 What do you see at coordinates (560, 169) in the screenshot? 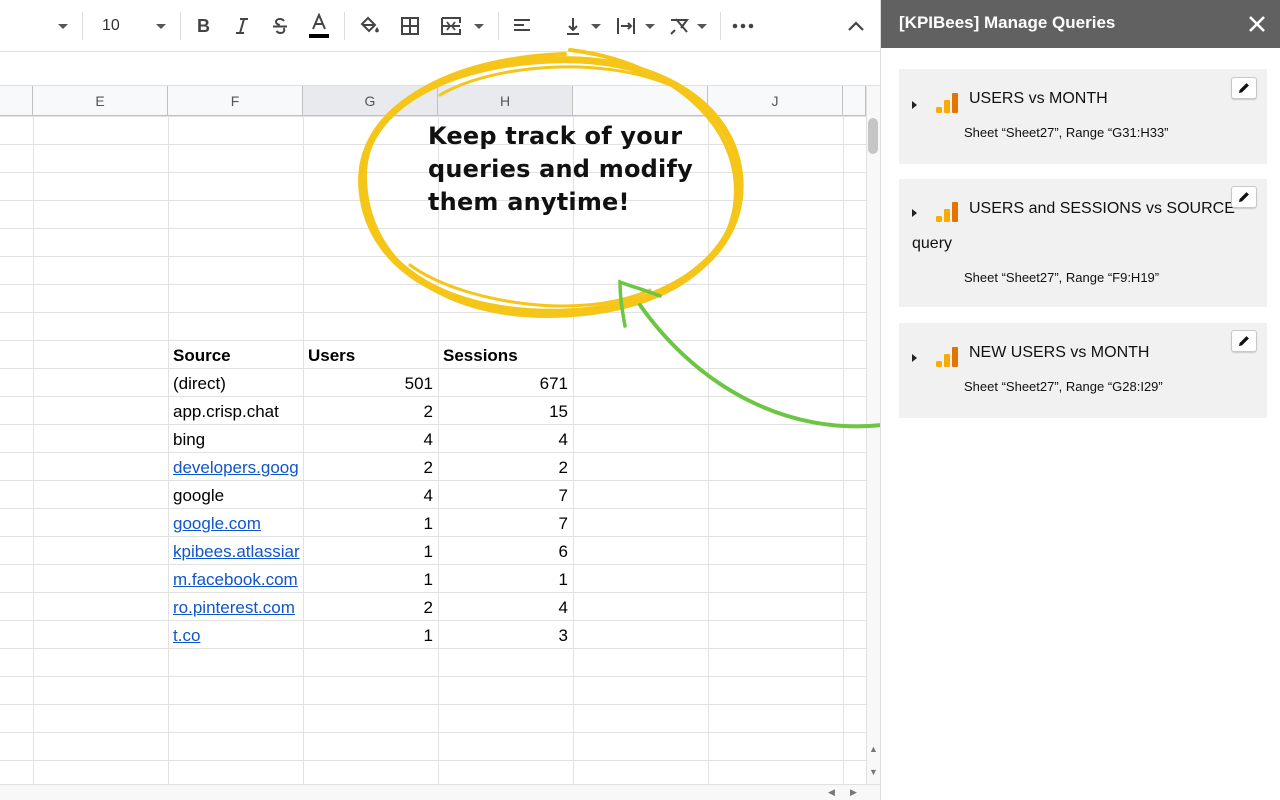
I see `callout-line: queries and modify` at bounding box center [560, 169].